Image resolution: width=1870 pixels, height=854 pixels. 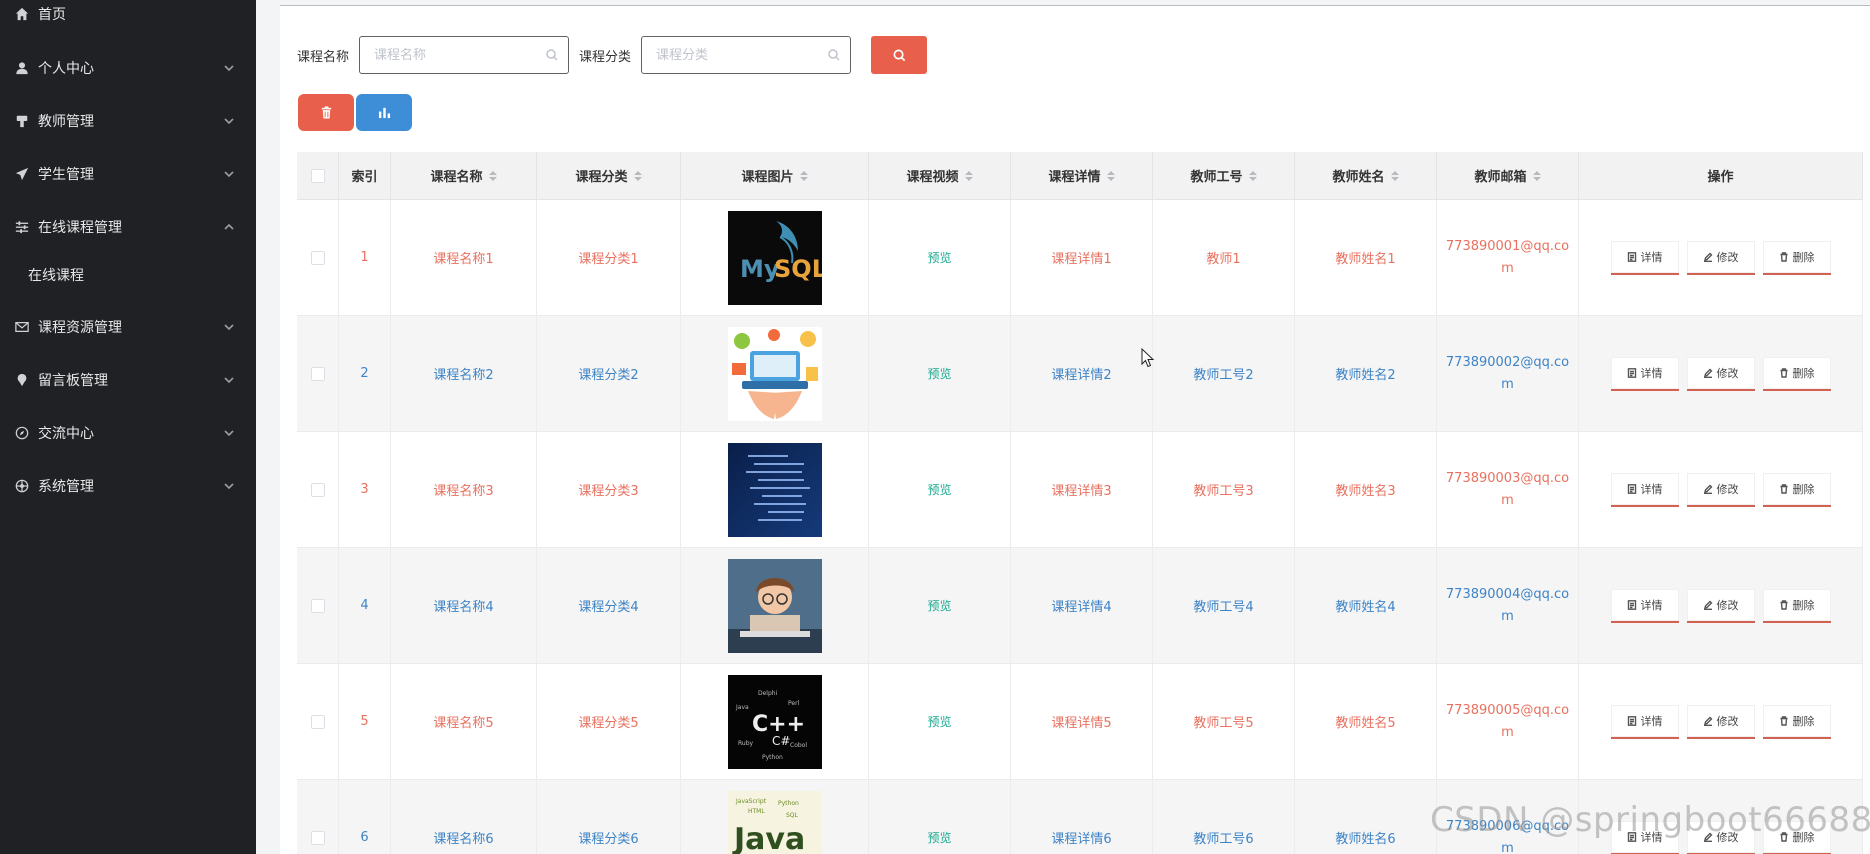 I want to click on sidebar-item-teacher-management: 教师管理, so click(x=128, y=121).